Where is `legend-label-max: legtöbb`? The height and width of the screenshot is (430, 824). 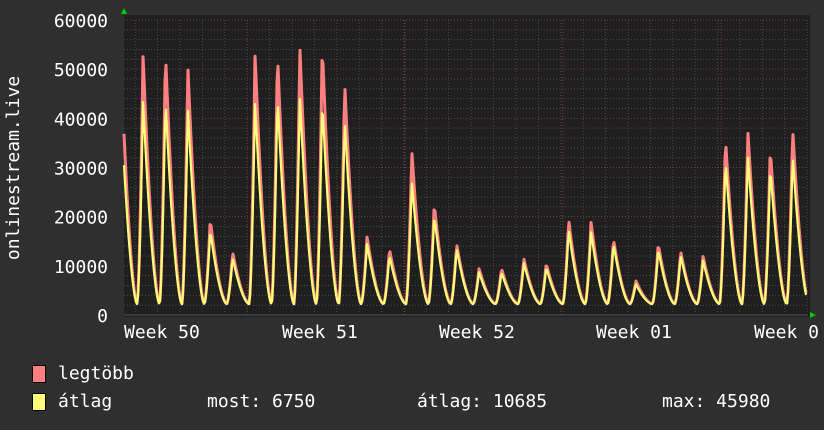 legend-label-max: legtöbb is located at coordinates (96, 373).